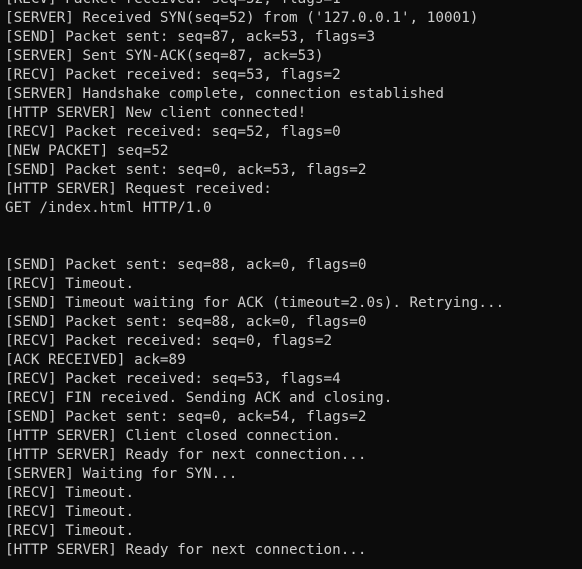 The height and width of the screenshot is (569, 582). Describe the element at coordinates (293, 4) in the screenshot. I see `terminal-line: [RECV] Packet received: seq=52, flags=1` at that location.